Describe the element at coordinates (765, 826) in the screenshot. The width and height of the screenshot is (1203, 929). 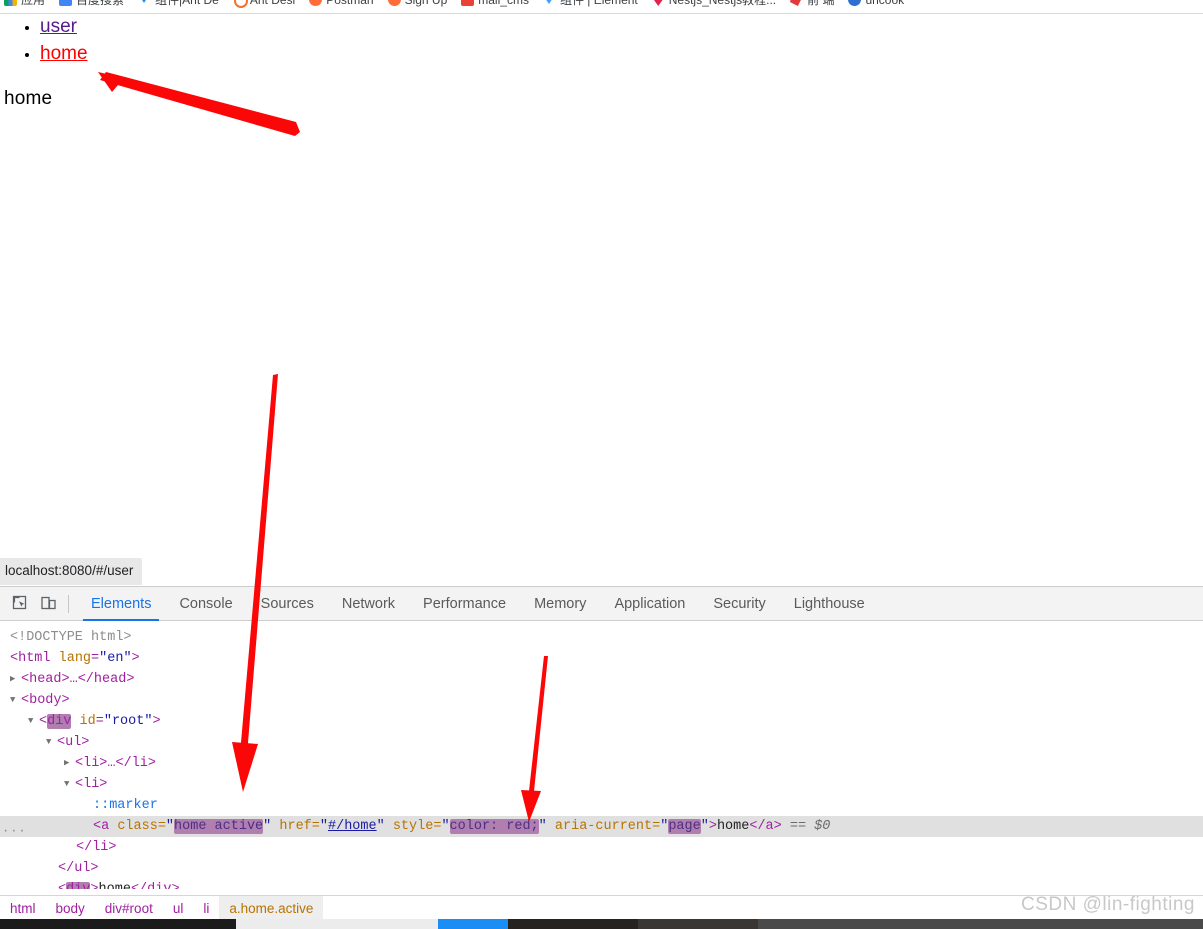
I see `anchor-close: </a>` at that location.